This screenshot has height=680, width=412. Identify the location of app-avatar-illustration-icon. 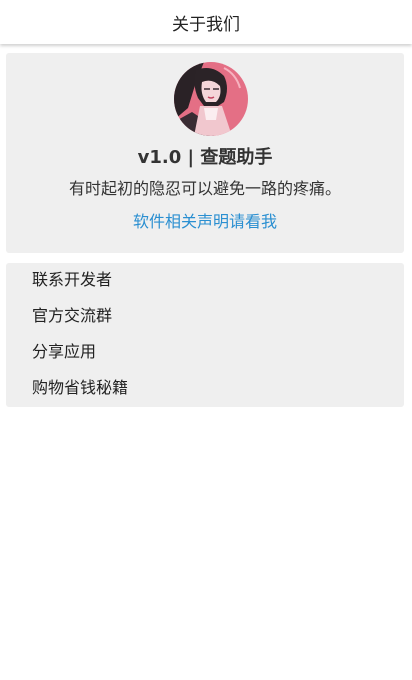
(211, 99).